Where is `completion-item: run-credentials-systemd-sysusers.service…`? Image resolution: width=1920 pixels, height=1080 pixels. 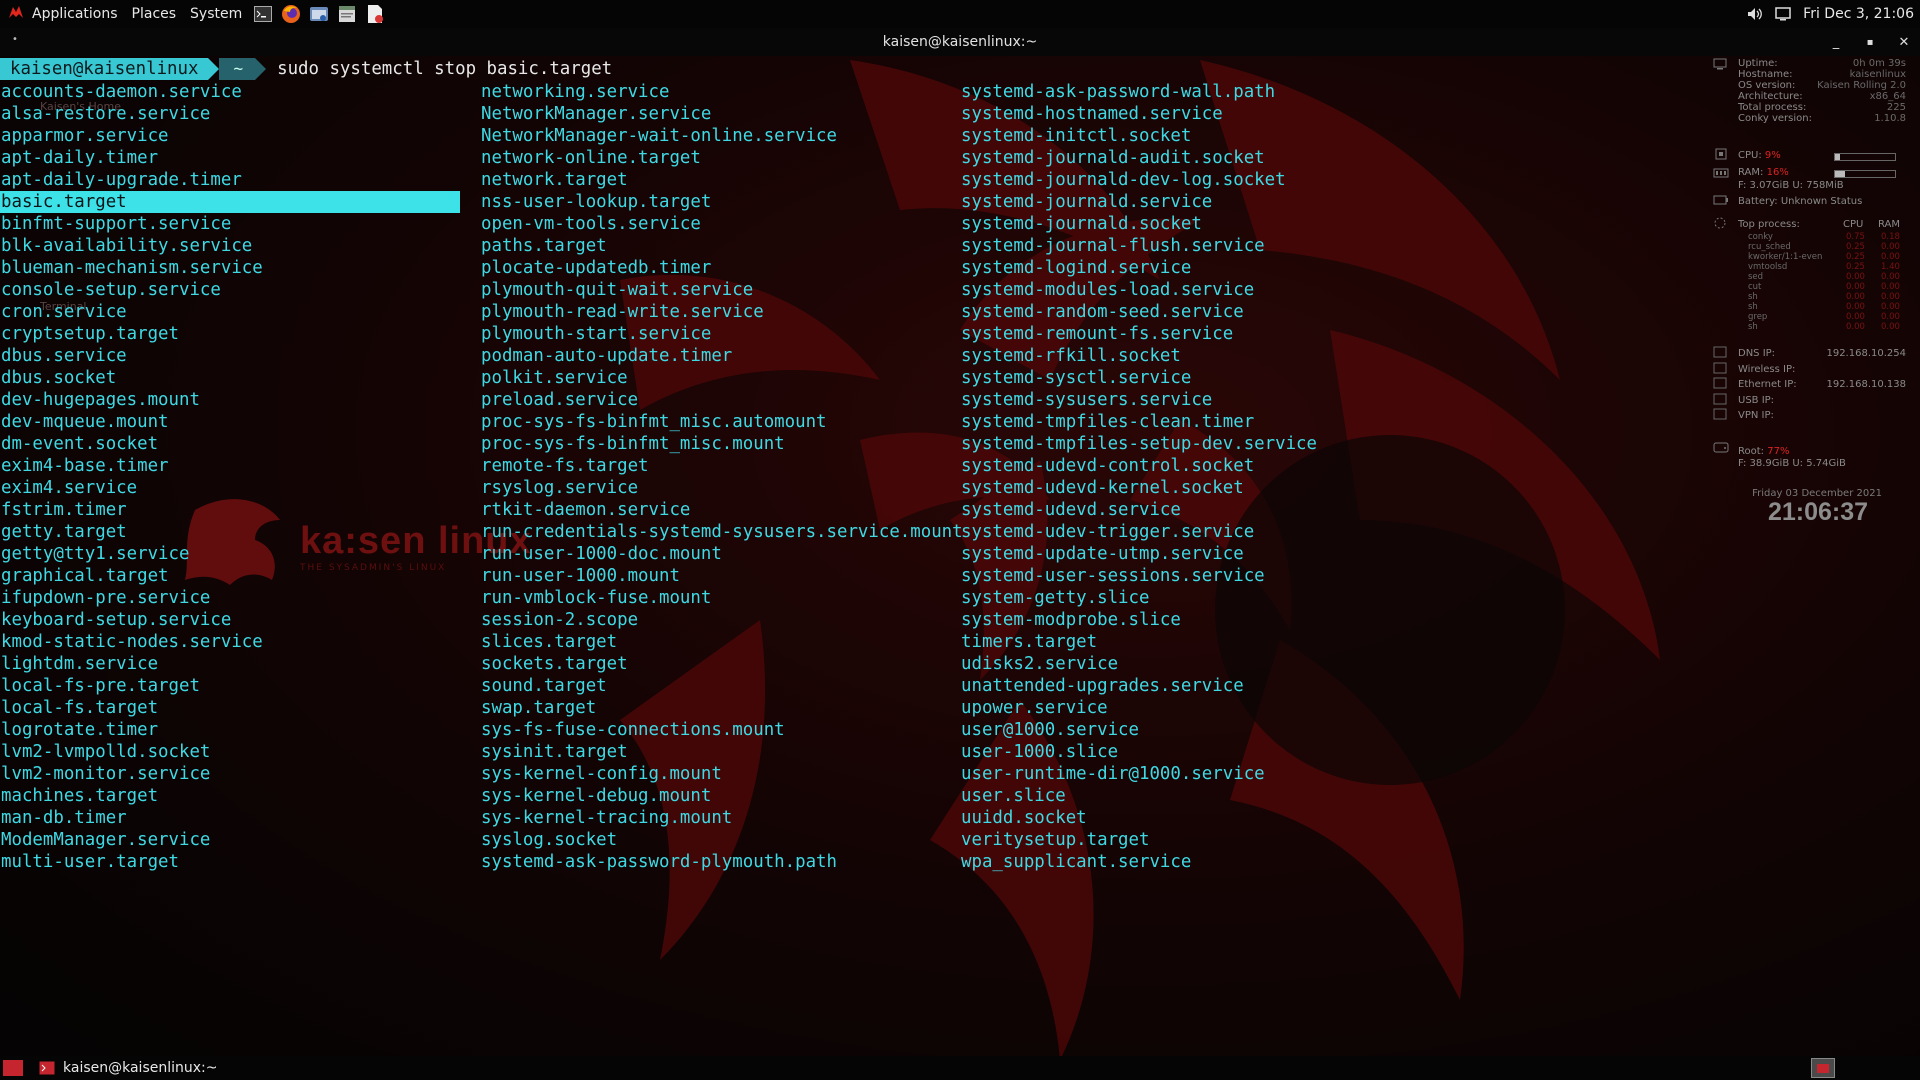 completion-item: run-credentials-systemd-sysusers.service… is located at coordinates (722, 532).